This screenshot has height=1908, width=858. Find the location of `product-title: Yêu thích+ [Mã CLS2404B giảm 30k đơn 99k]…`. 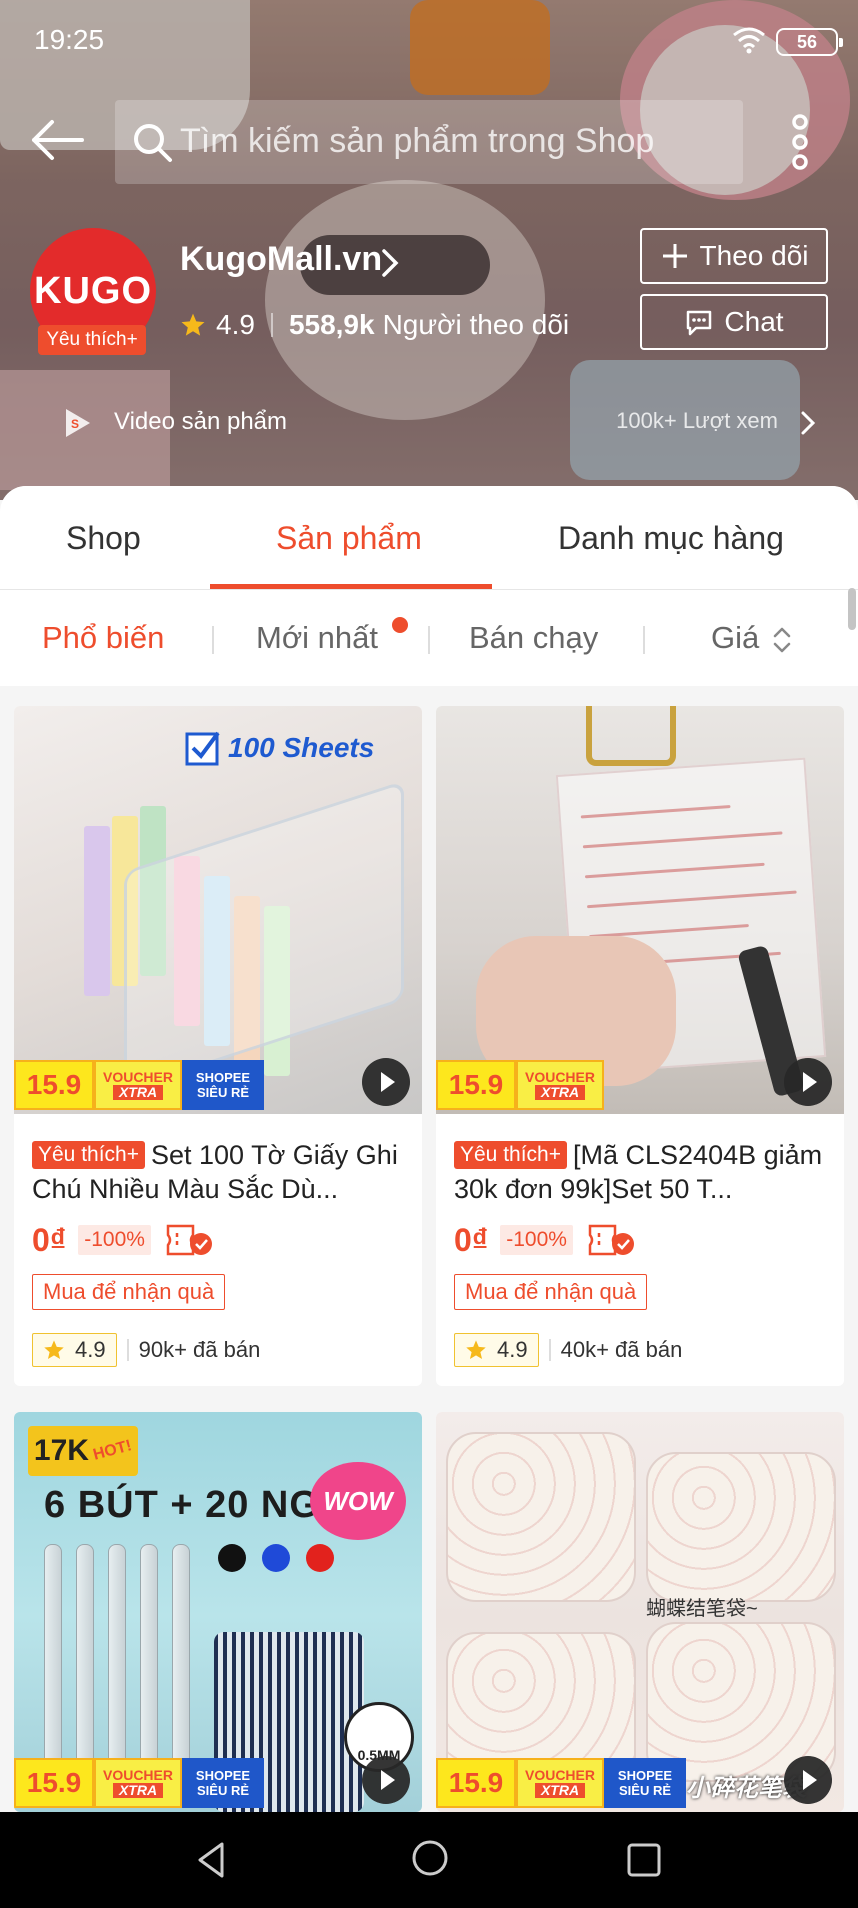

product-title: Yêu thích+ [Mã CLS2404B giảm 30k đơn 99k]… is located at coordinates (640, 1172).